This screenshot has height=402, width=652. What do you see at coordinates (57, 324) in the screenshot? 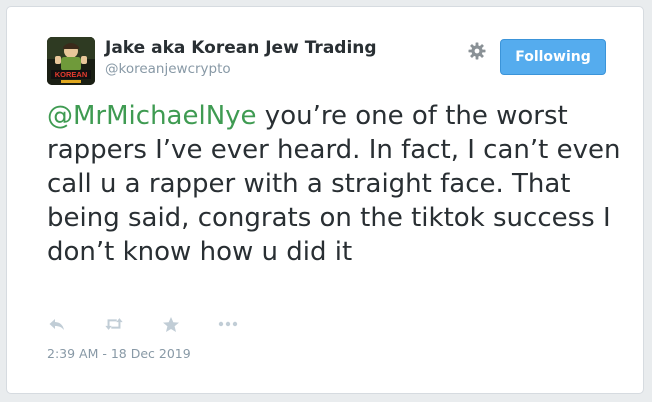
I see `reply-icon` at bounding box center [57, 324].